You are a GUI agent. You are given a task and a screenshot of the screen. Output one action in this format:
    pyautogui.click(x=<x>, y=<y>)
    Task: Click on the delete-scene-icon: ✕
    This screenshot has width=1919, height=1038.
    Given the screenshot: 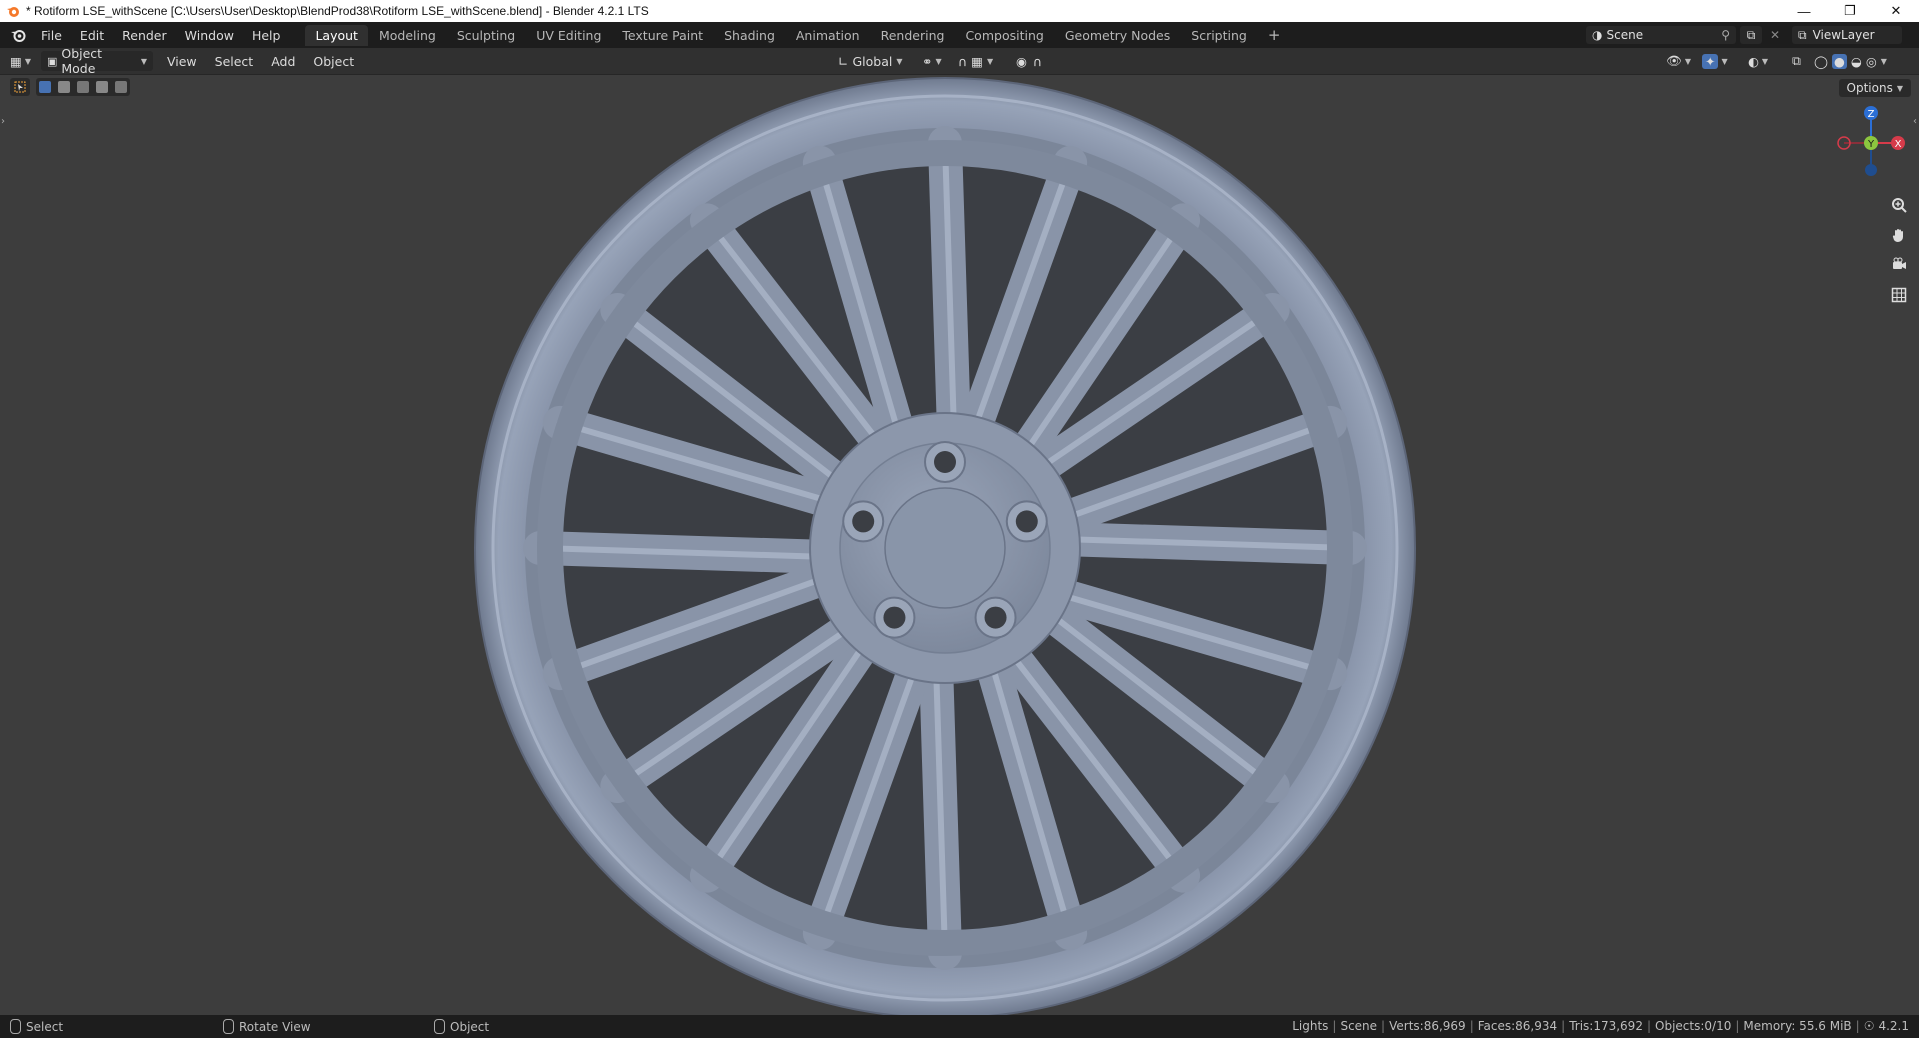 What is the action you would take?
    pyautogui.click(x=1775, y=35)
    